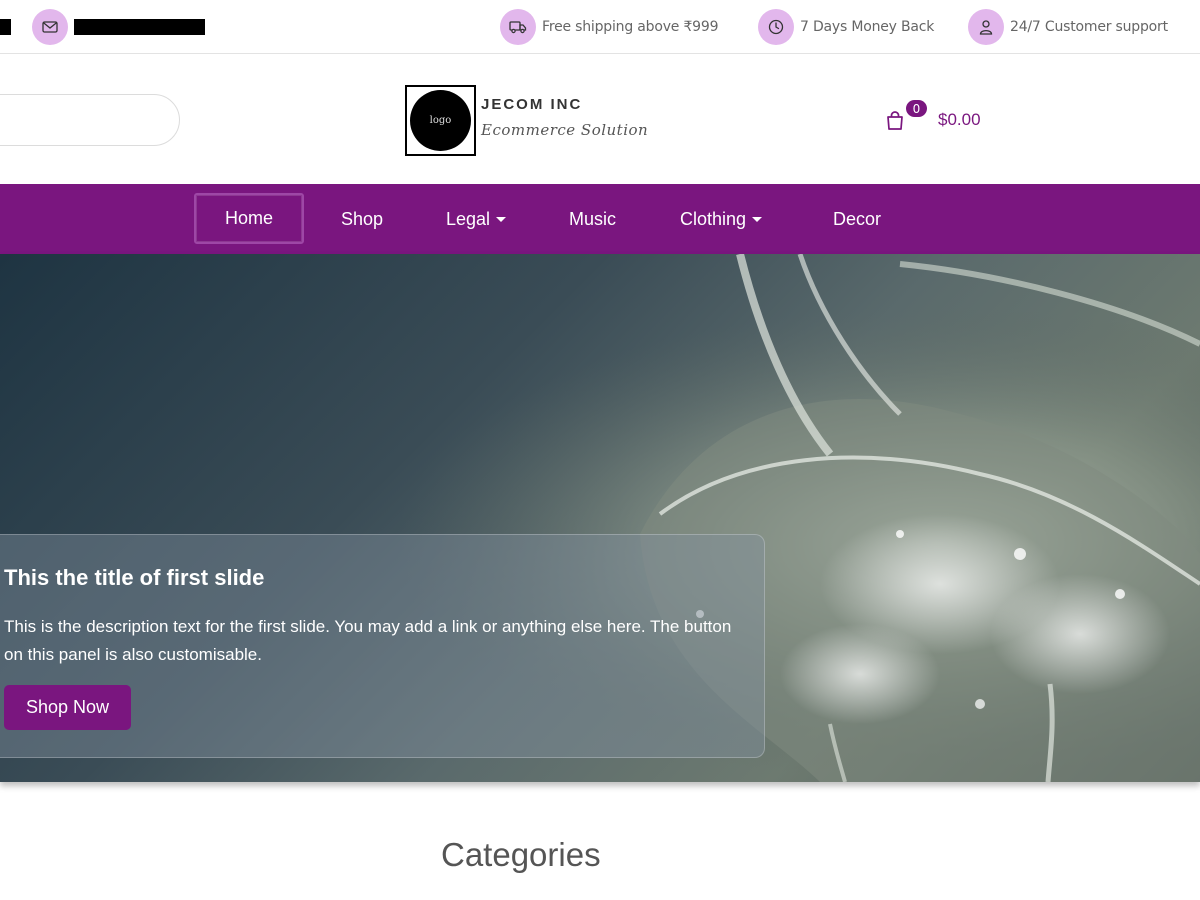 This screenshot has width=1200, height=900. I want to click on clock-icon, so click(776, 27).